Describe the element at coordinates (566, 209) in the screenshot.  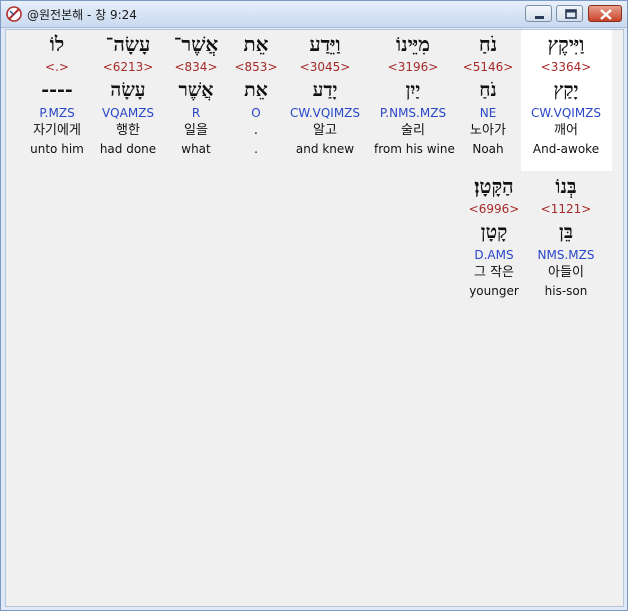
I see `strong-number: <1121>` at that location.